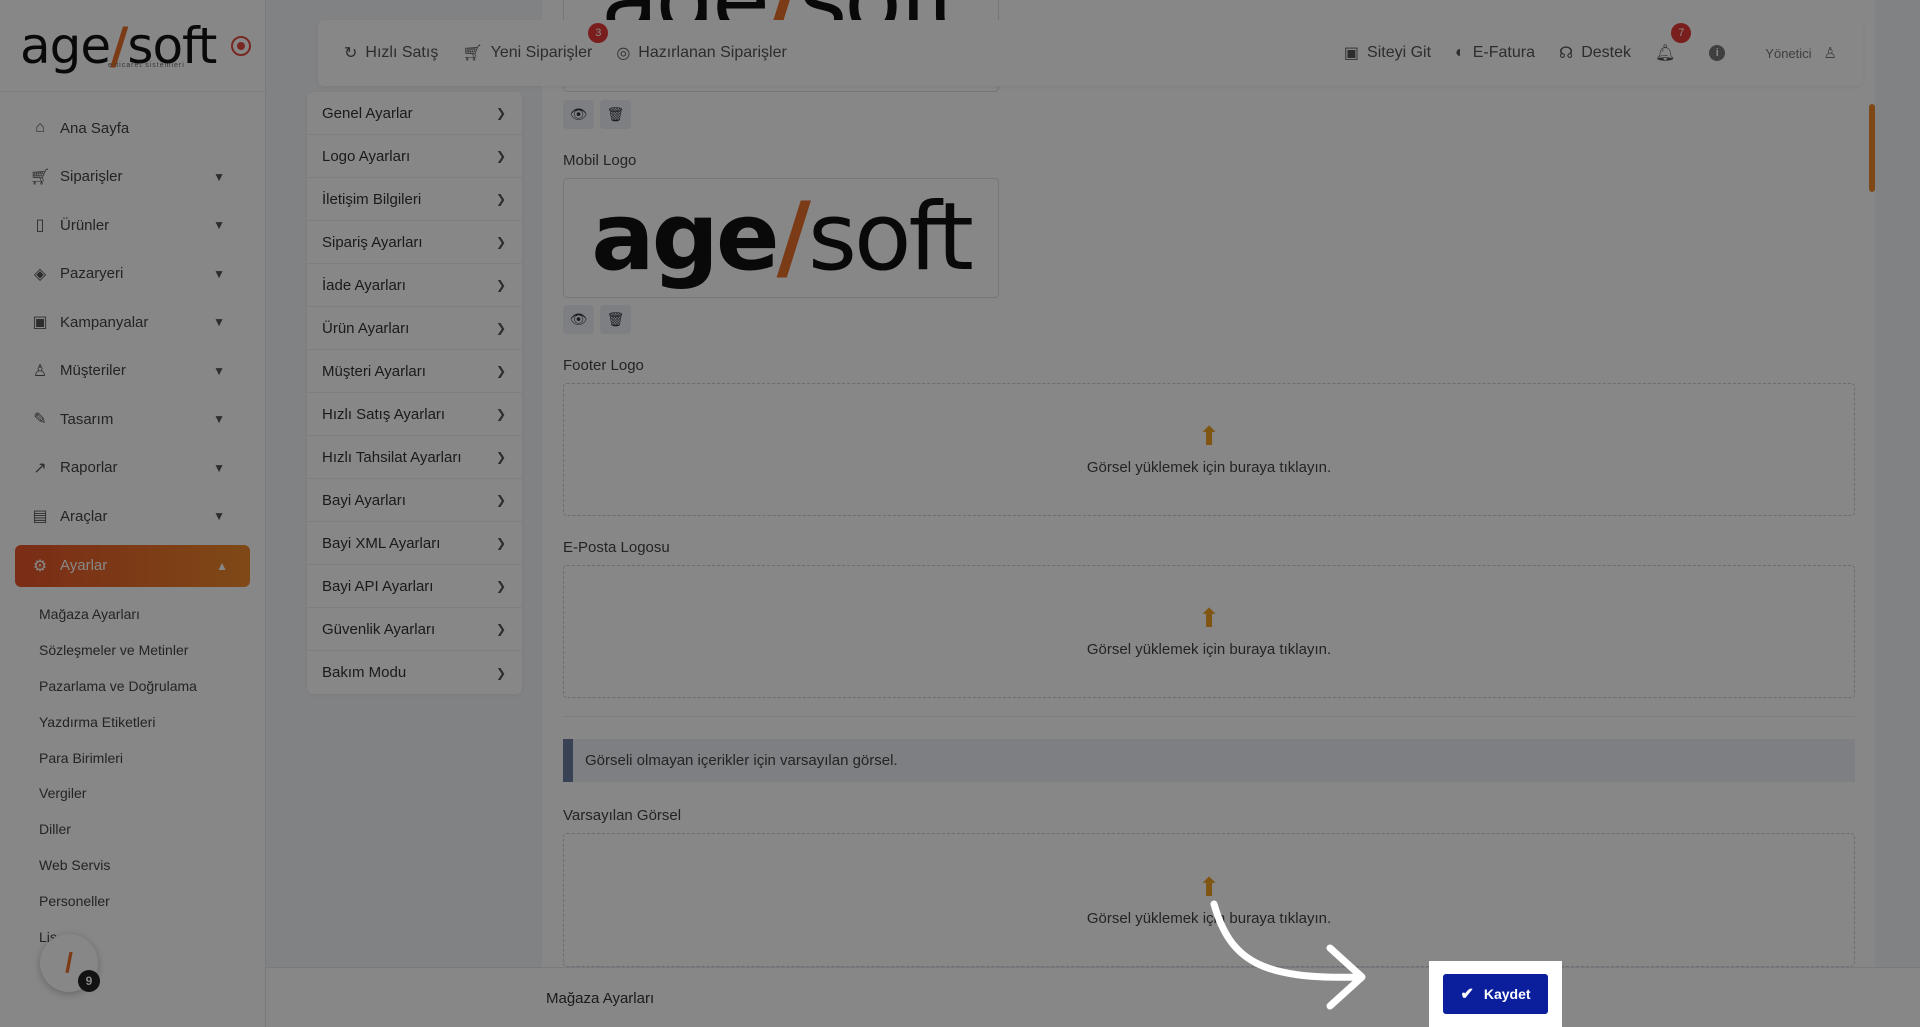 Image resolution: width=1920 pixels, height=1027 pixels. I want to click on submenu-item: Para Birimleri, so click(132, 758).